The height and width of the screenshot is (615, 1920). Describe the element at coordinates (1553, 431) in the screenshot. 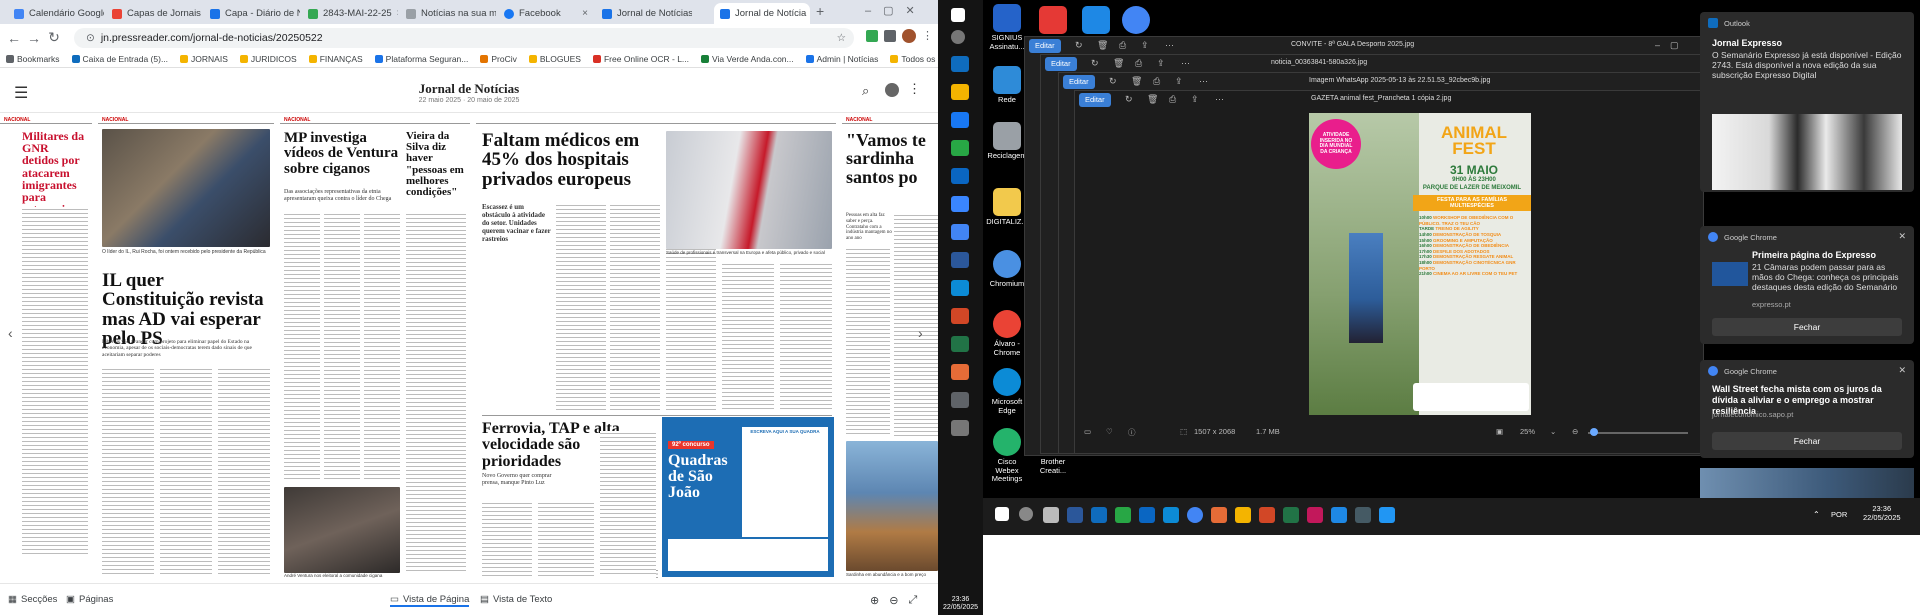

I see `chevron-down-icon: ⌄` at that location.